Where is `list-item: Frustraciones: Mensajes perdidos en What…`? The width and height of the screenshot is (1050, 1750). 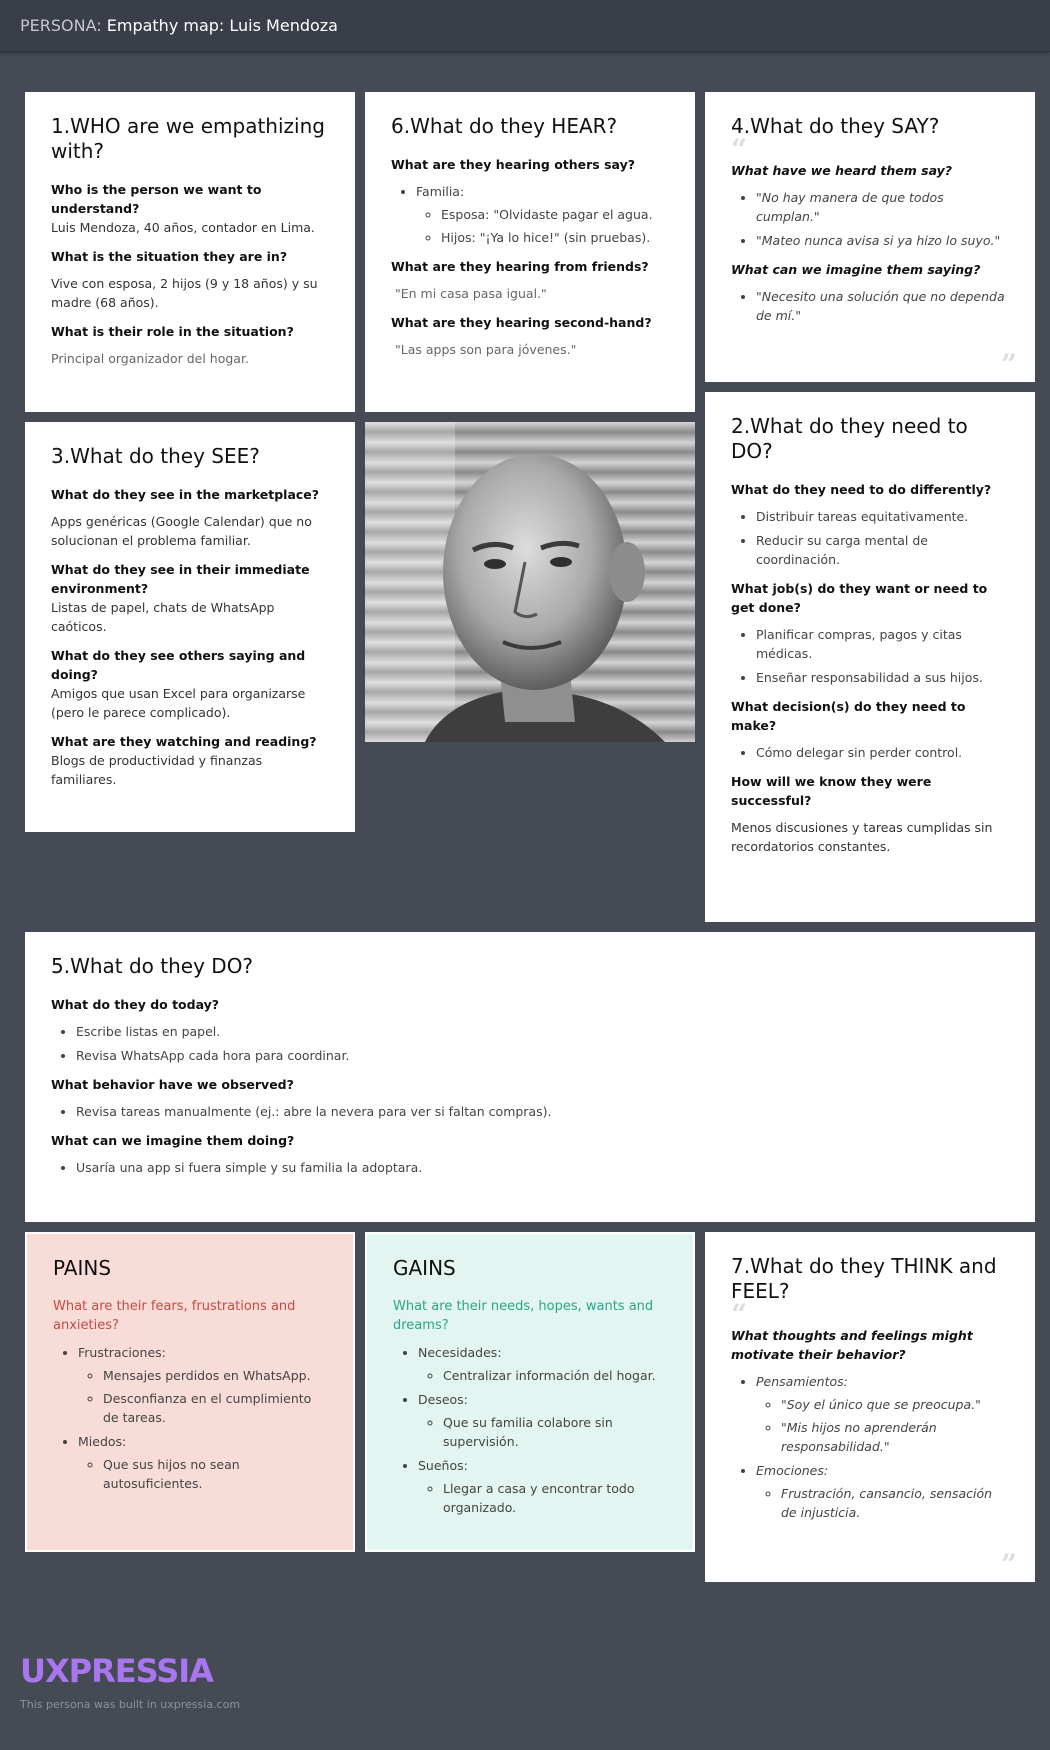
list-item: Frustraciones: Mensajes perdidos en What… is located at coordinates (202, 1385).